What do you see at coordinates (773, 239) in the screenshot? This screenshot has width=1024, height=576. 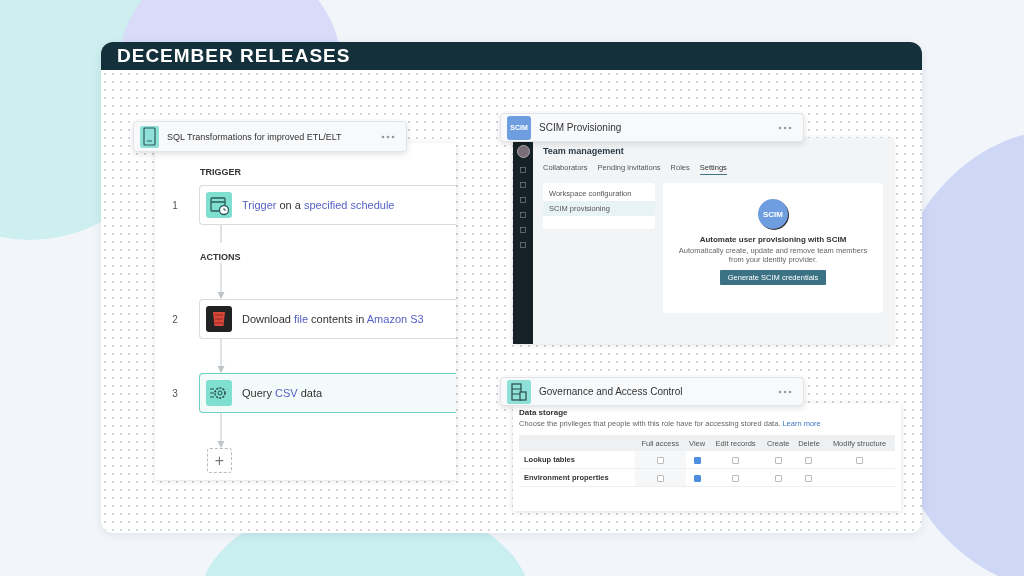 I see `empty-state-heading: Automate user provisioning with SCIM` at bounding box center [773, 239].